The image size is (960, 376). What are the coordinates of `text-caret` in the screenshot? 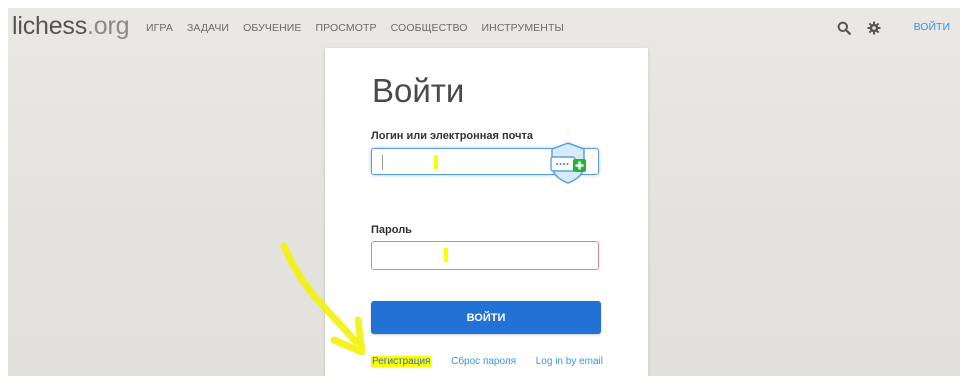 It's located at (382, 162).